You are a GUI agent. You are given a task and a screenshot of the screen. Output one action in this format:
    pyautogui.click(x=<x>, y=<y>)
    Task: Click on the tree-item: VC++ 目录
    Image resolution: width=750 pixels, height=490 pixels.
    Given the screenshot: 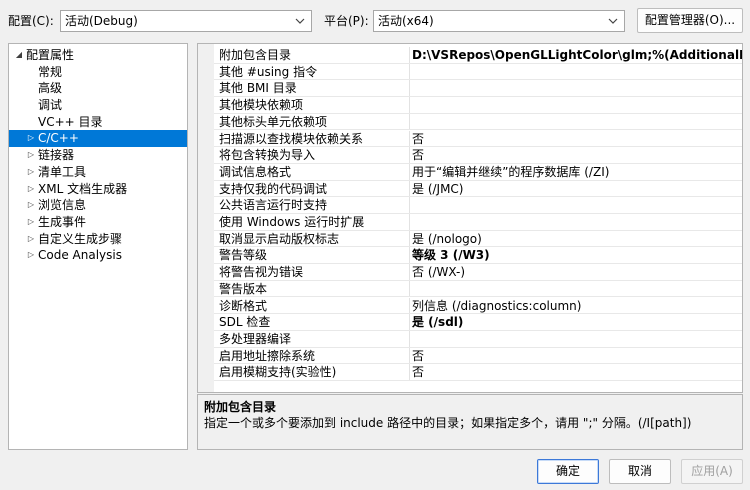 What is the action you would take?
    pyautogui.click(x=98, y=122)
    